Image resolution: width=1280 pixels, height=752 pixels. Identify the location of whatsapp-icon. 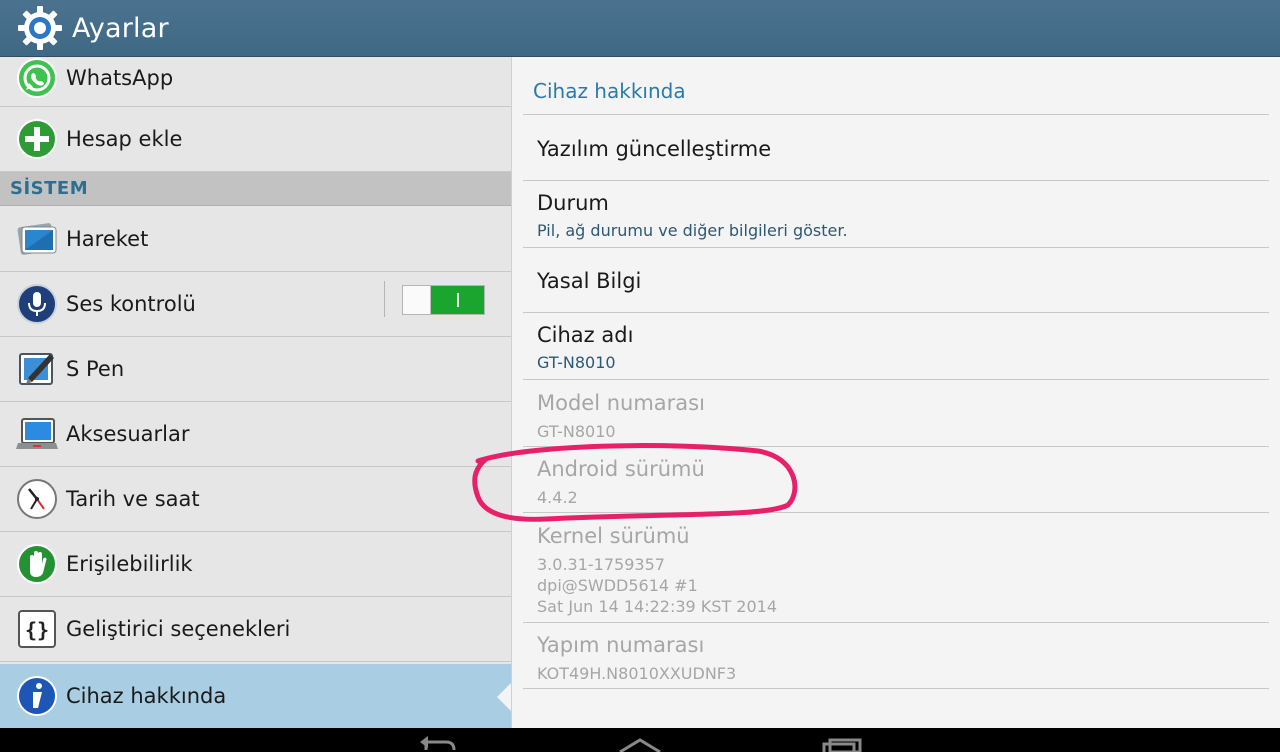
(37, 77).